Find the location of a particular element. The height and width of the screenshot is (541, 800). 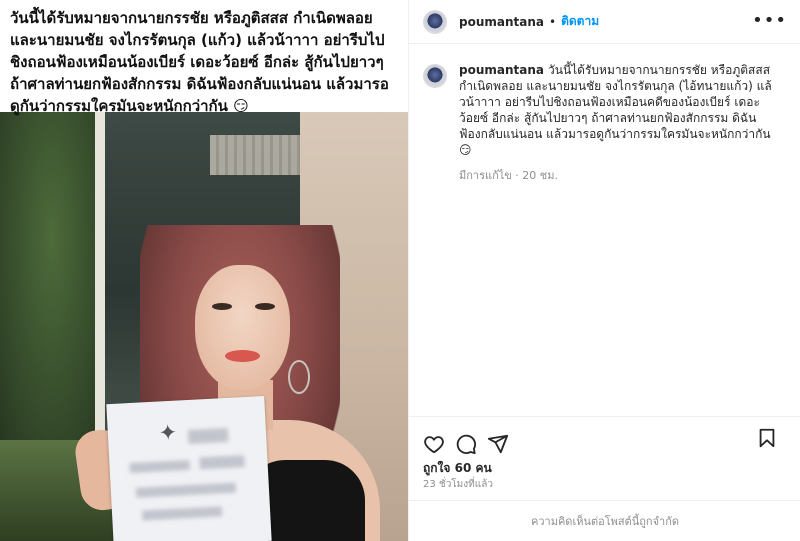

person-eye-right is located at coordinates (265, 306).